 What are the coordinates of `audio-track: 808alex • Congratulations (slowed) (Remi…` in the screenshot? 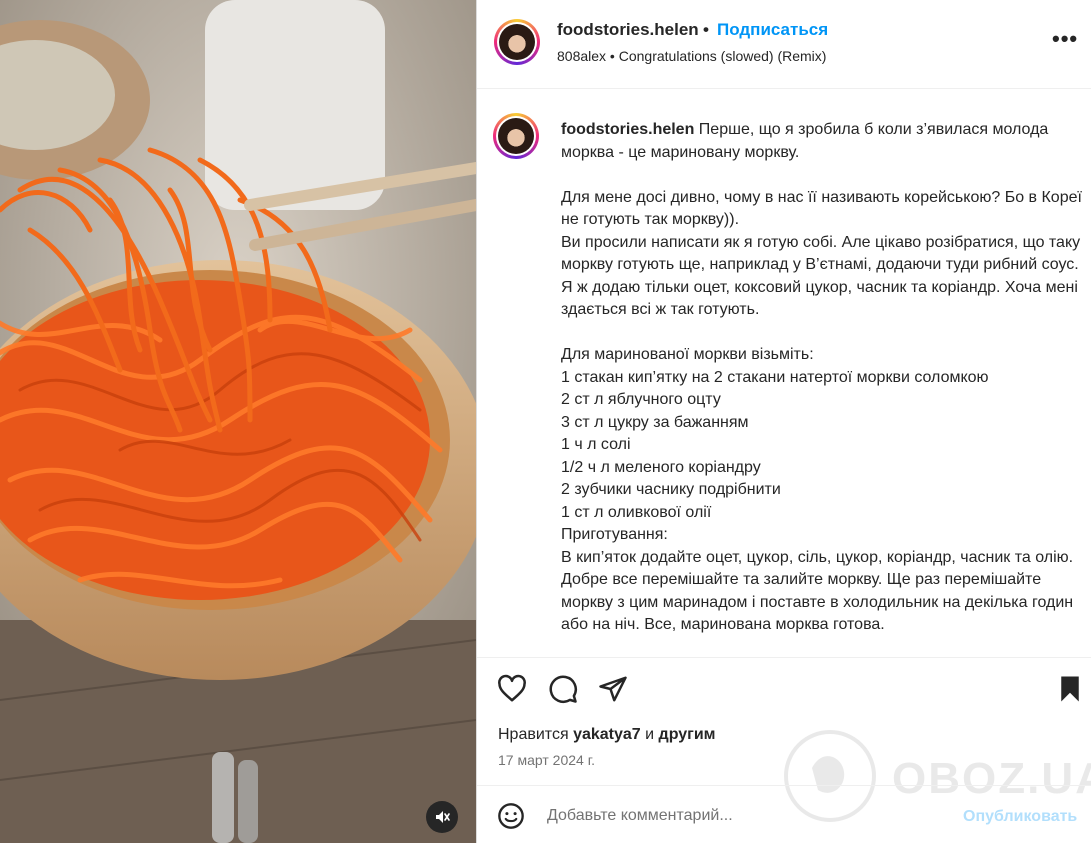 It's located at (691, 56).